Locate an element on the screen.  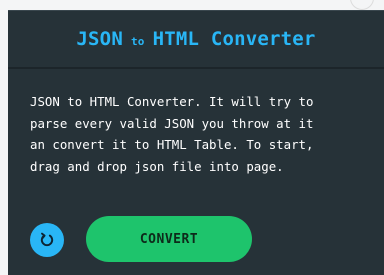
title-connector: to is located at coordinates (137, 41).